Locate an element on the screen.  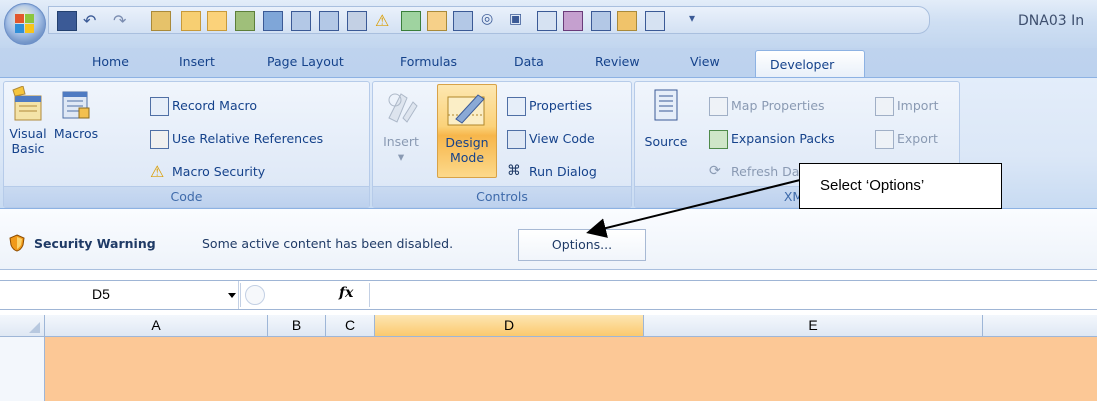
macros-icon is located at coordinates (76, 105).